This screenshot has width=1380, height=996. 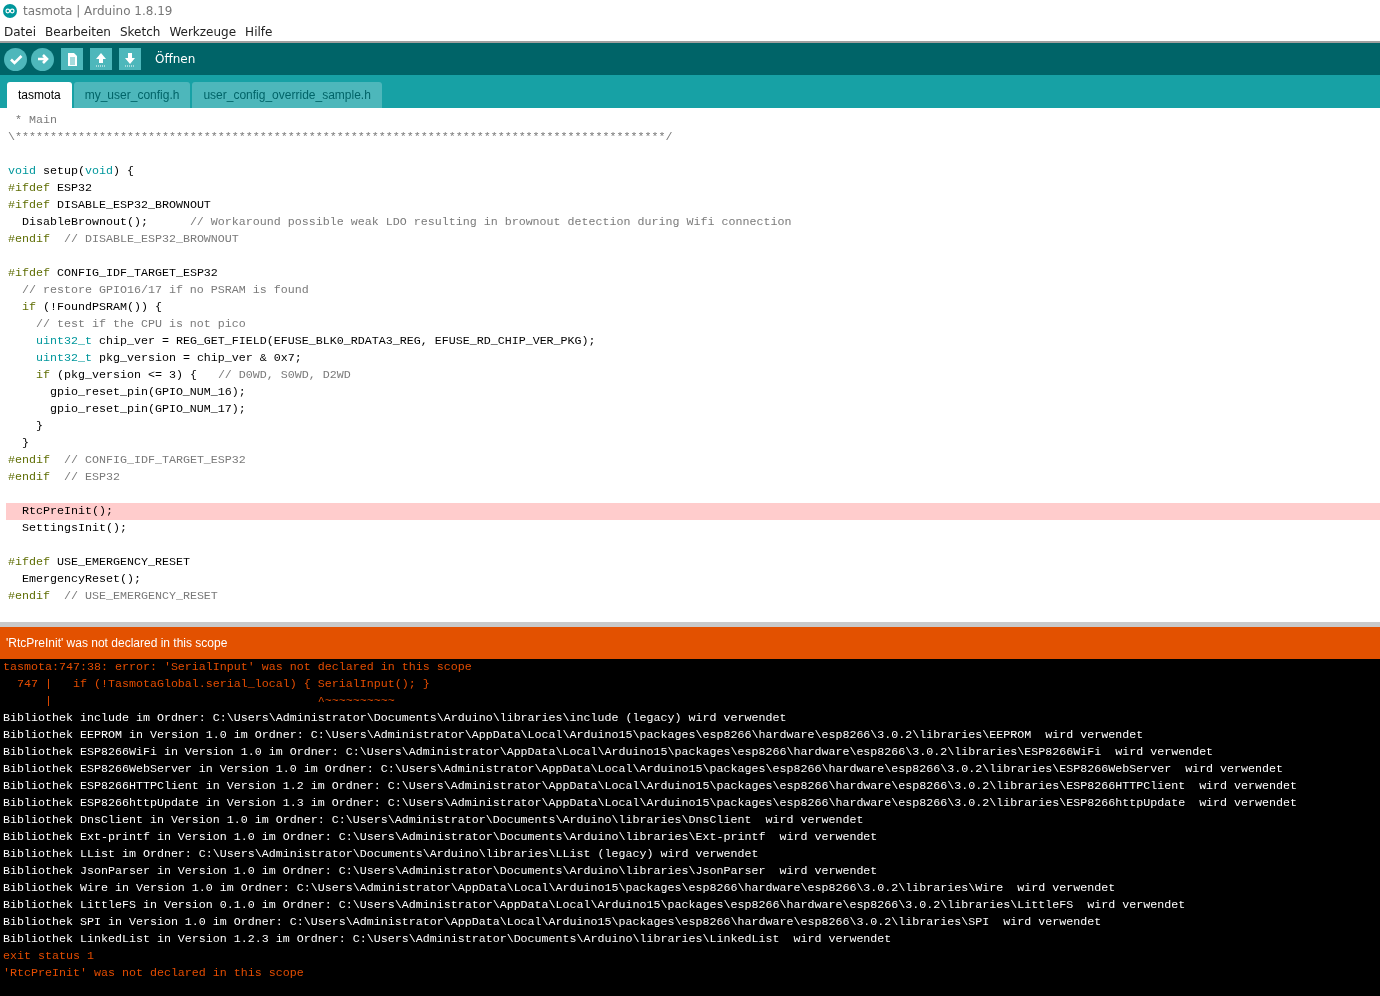 What do you see at coordinates (381, 854) in the screenshot?
I see `console-line: Bibliothek LList im Ordner: C:\Users\Administrator\Documents\Arduino\libraries\LList (legacy) wird verwendet` at bounding box center [381, 854].